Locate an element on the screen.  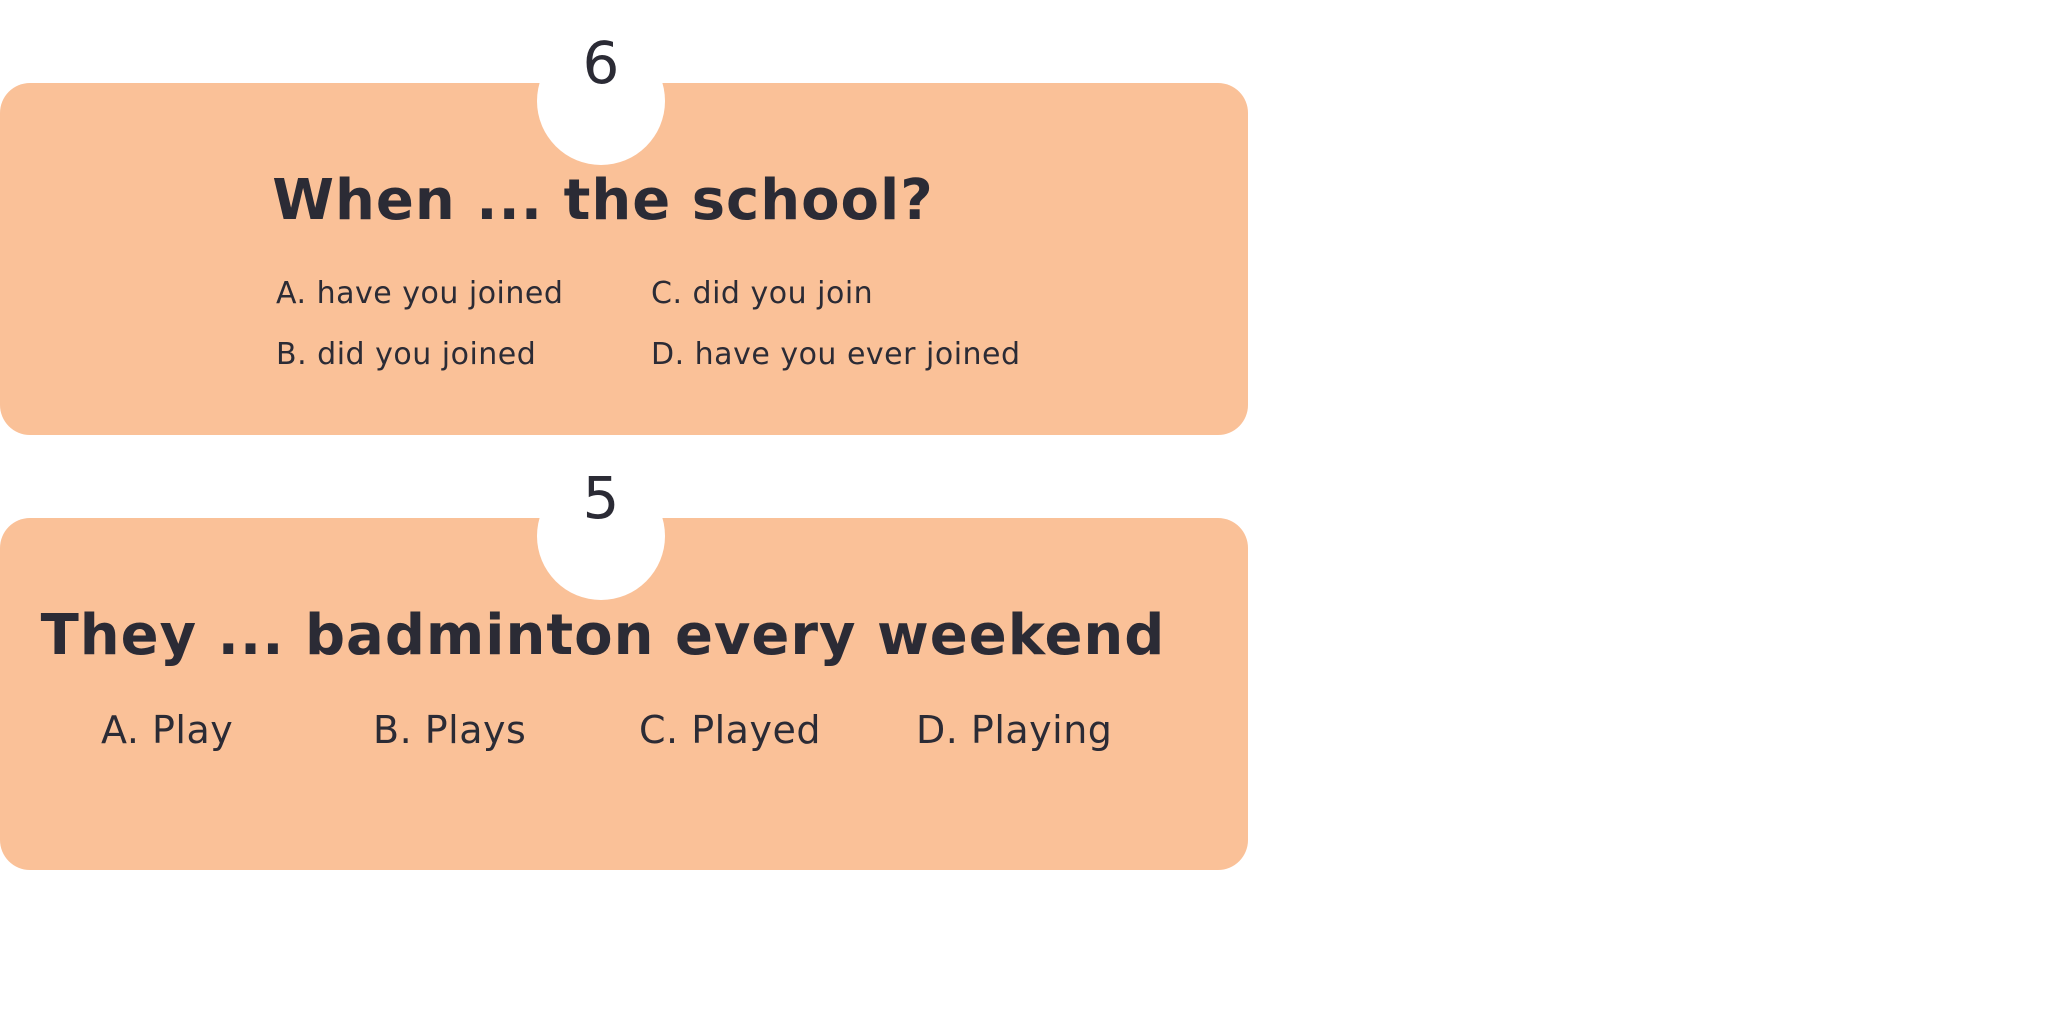
option-c: C. Played is located at coordinates (730, 730).